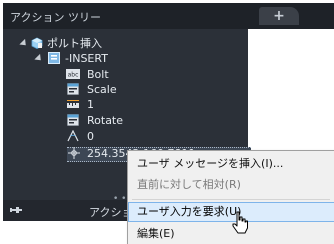  Describe the element at coordinates (73, 136) in the screenshot. I see `angle-icon` at that location.